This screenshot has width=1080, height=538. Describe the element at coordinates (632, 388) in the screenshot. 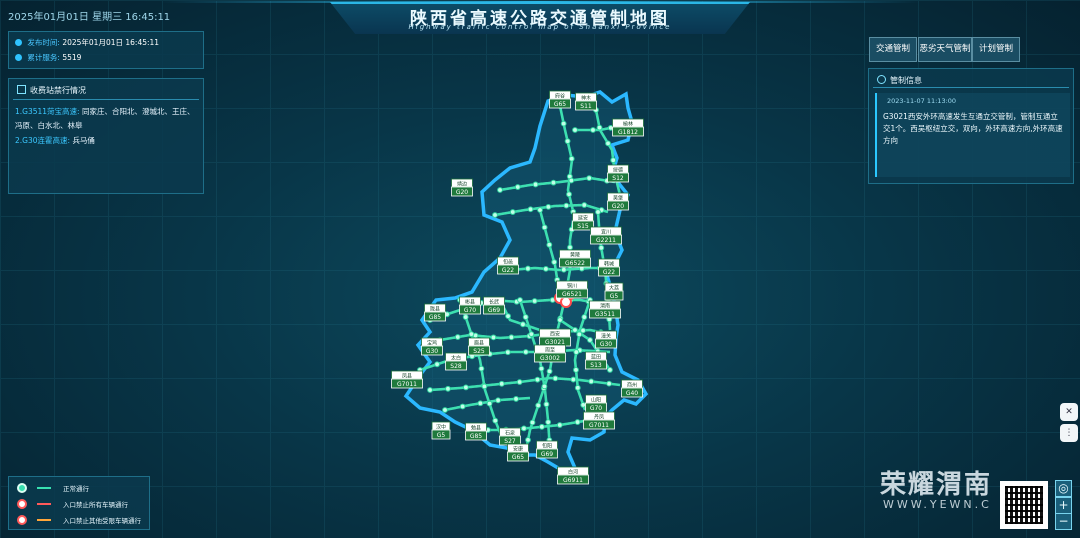

I see `highway-shield: 商州G40` at that location.